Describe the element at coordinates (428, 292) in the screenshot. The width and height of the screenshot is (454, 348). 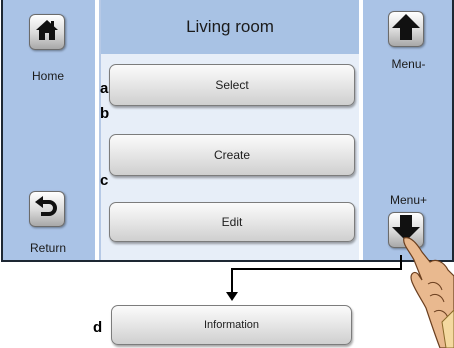
I see `pointing-hand` at that location.